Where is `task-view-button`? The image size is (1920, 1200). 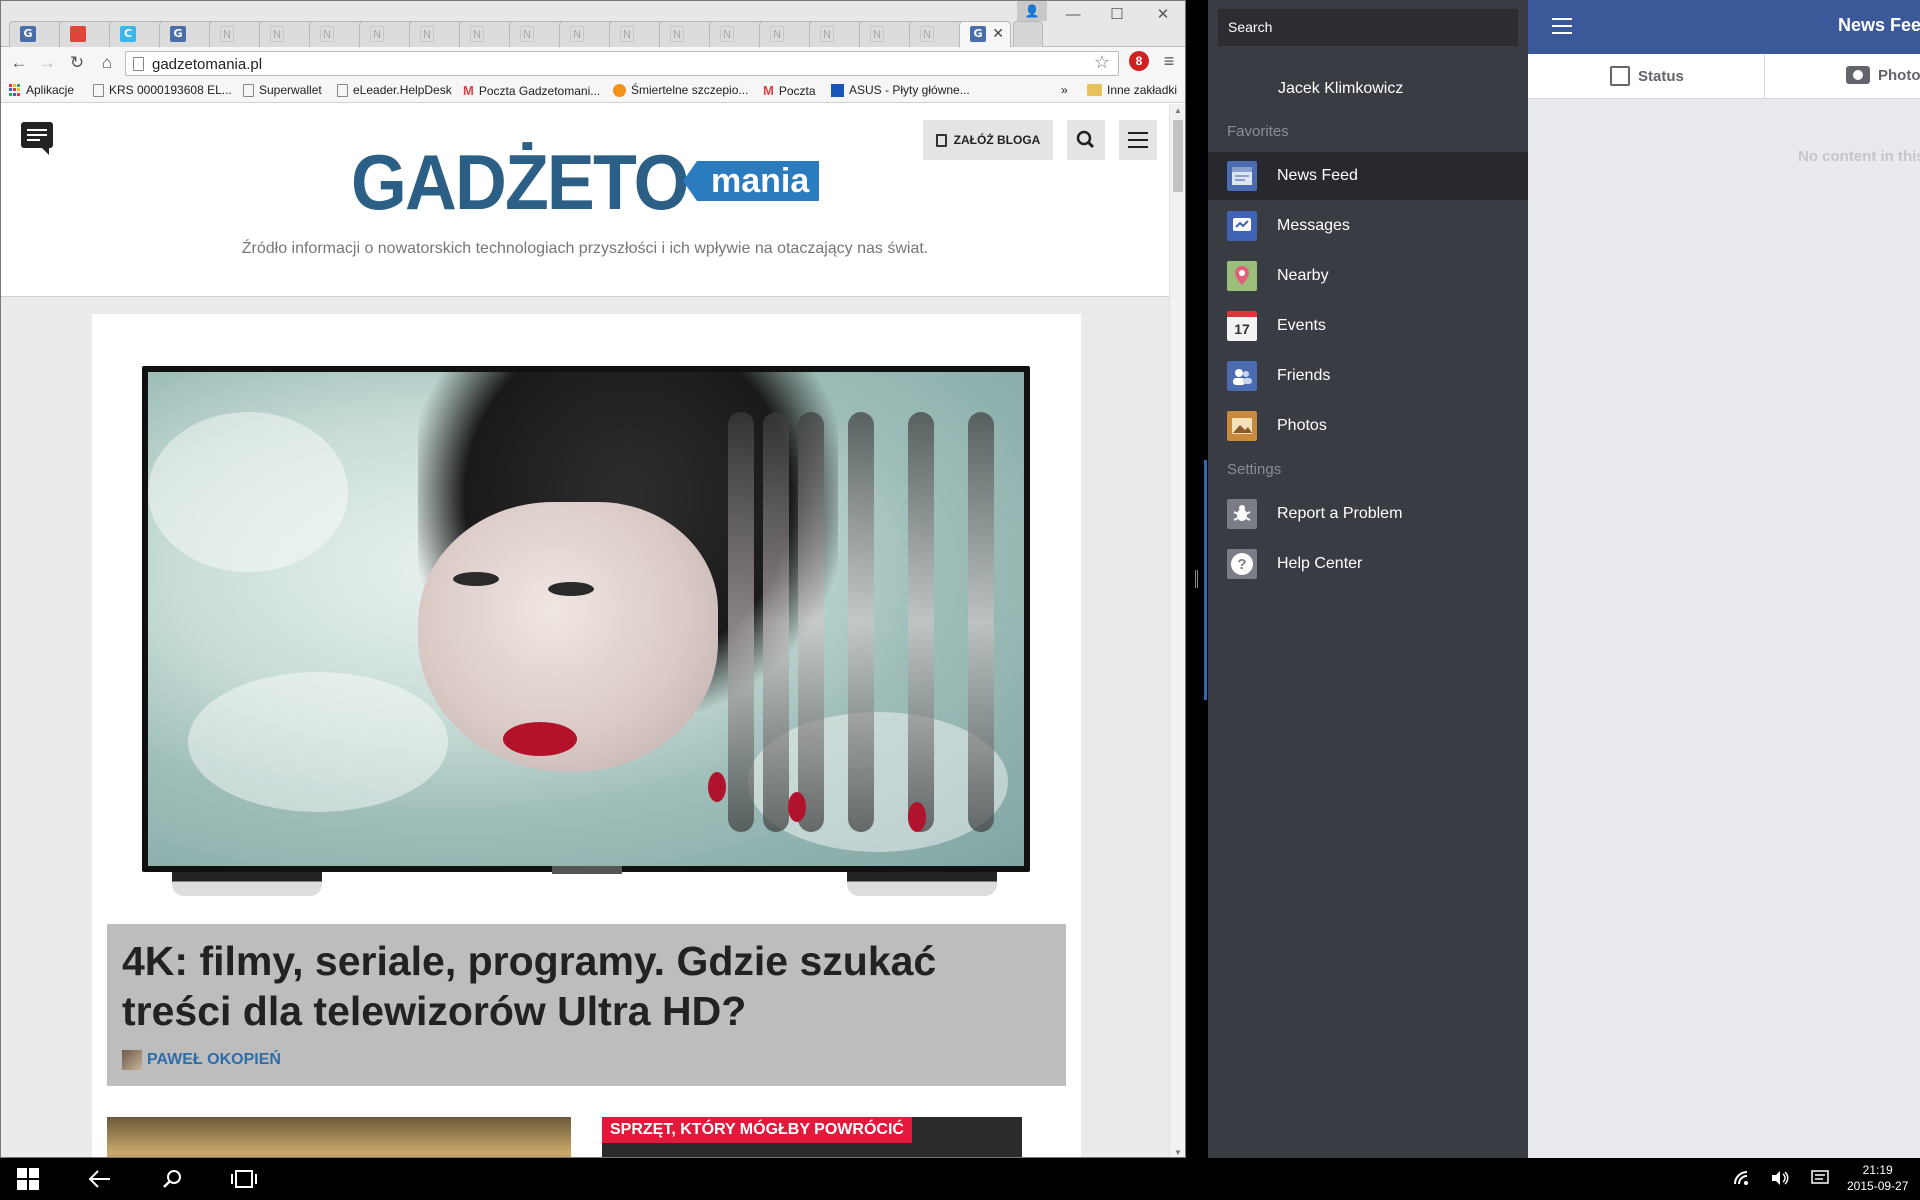
task-view-button is located at coordinates (244, 1179).